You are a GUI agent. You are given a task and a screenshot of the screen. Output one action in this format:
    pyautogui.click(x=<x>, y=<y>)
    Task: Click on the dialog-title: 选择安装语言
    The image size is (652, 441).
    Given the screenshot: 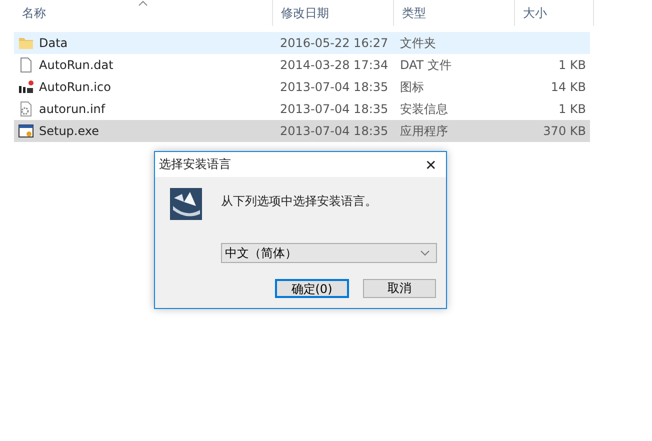 What is the action you would take?
    pyautogui.click(x=195, y=164)
    